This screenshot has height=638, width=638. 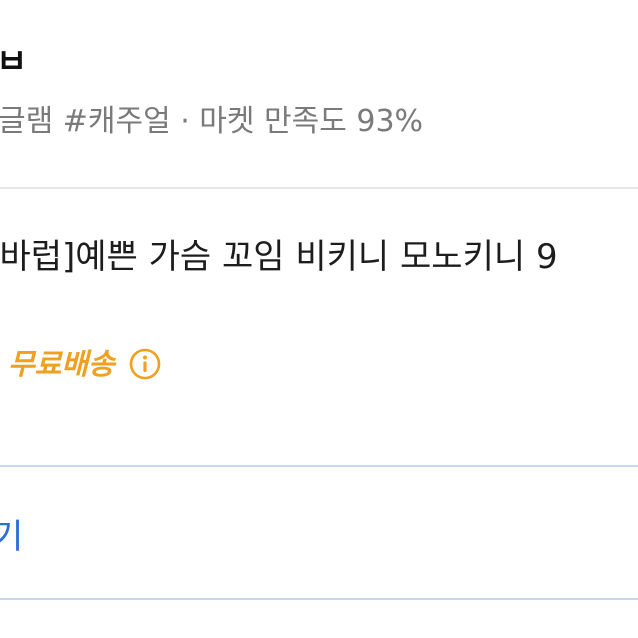 I want to click on info-circle-icon, so click(x=145, y=364).